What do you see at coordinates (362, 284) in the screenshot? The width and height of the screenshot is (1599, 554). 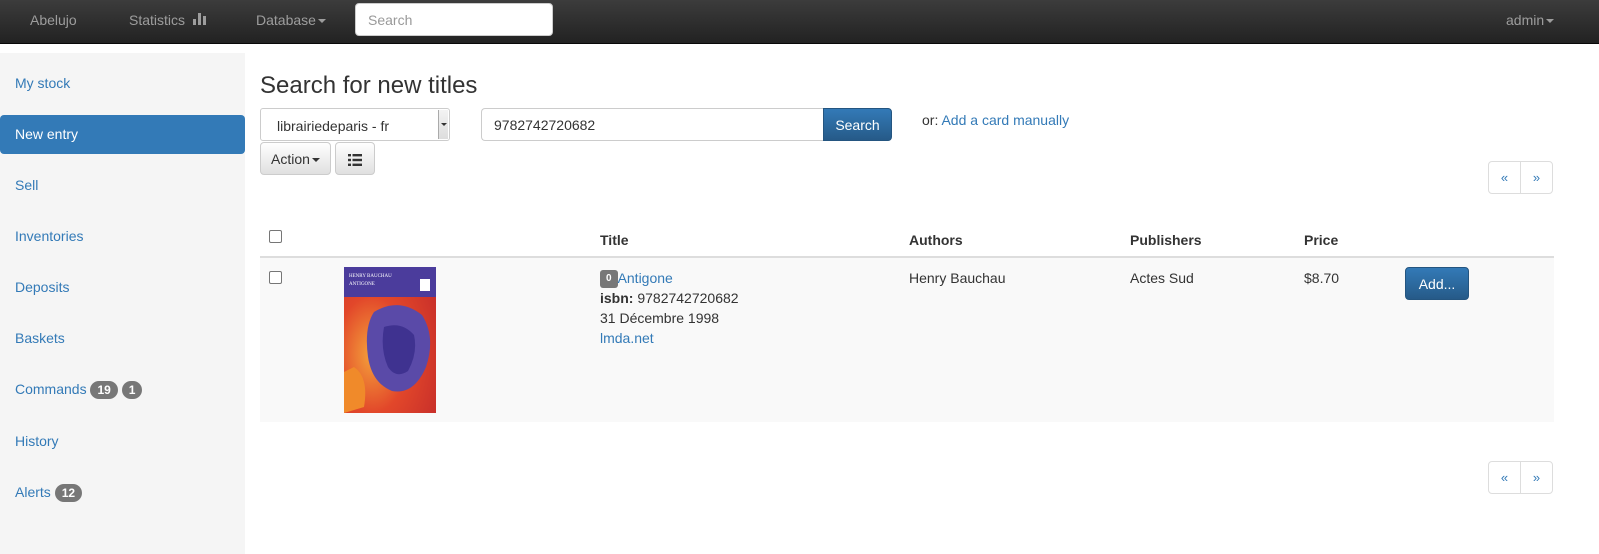 I see `cover-title-text: ANTIGONE` at bounding box center [362, 284].